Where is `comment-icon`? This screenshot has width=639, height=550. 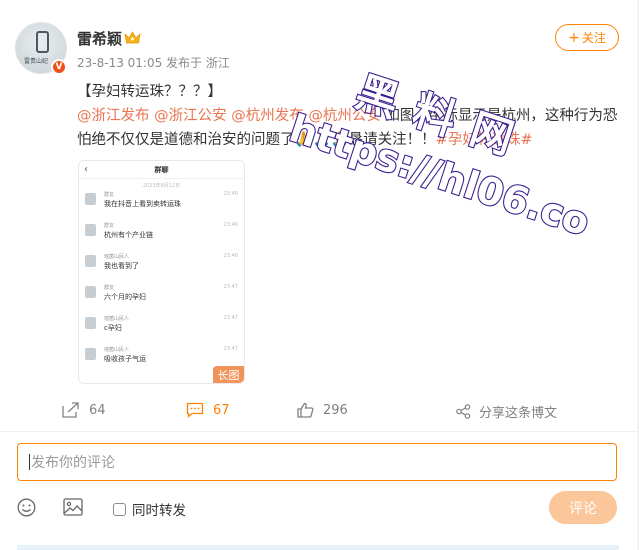 comment-icon is located at coordinates (195, 410).